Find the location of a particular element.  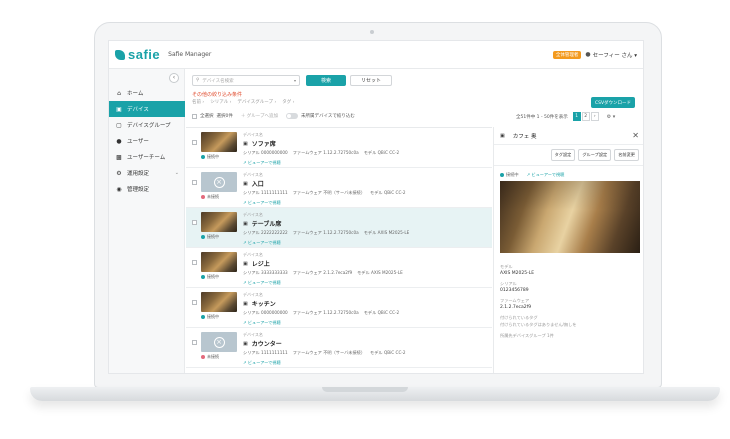

filter-tag: タグ › is located at coordinates (288, 102).